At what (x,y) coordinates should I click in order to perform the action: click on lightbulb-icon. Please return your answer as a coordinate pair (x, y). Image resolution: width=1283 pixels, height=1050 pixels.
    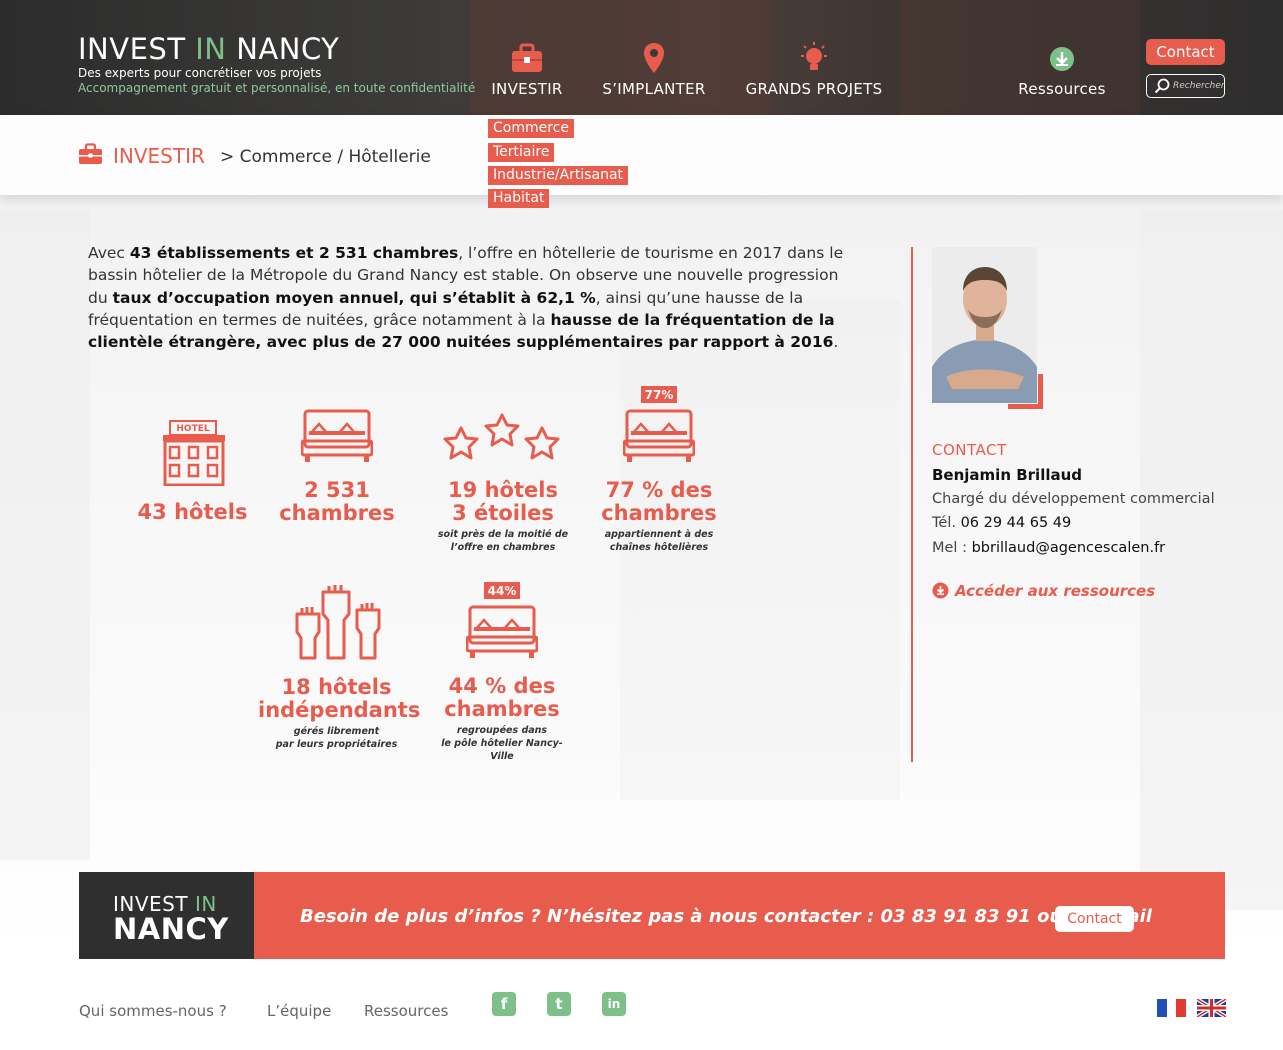
    Looking at the image, I should click on (814, 59).